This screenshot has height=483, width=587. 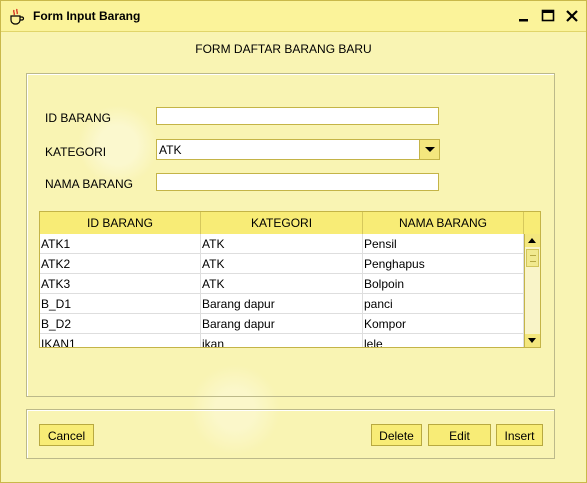 What do you see at coordinates (78, 118) in the screenshot?
I see `id-barang-label: ID BARANG` at bounding box center [78, 118].